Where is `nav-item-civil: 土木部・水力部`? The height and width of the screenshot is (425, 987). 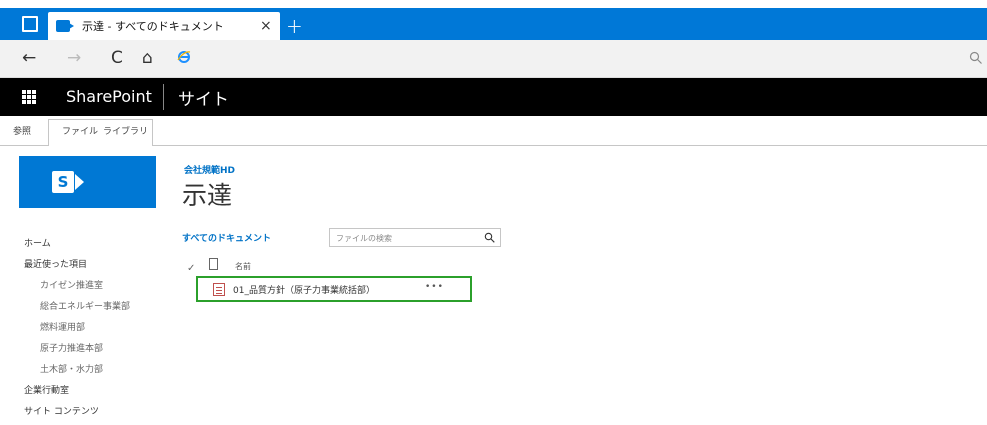
nav-item-civil: 土木部・水力部 is located at coordinates (71, 368).